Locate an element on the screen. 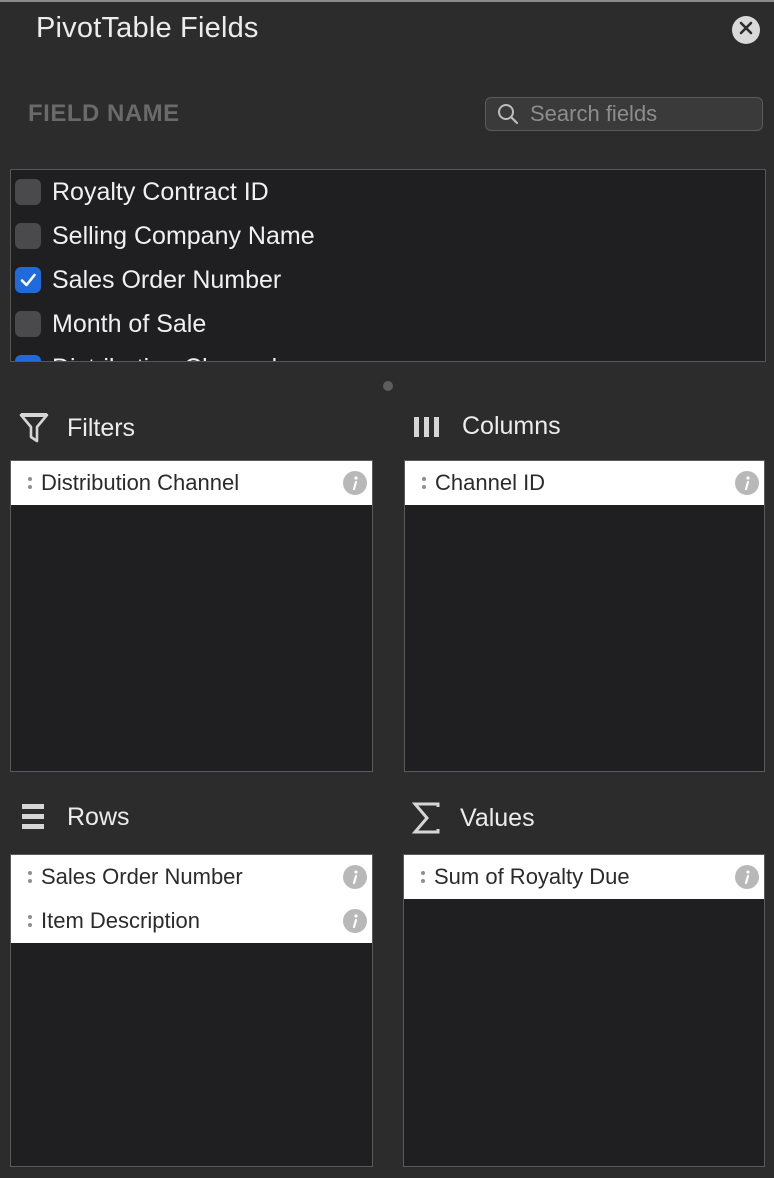  pill-label: Sales Order Number is located at coordinates (142, 876).